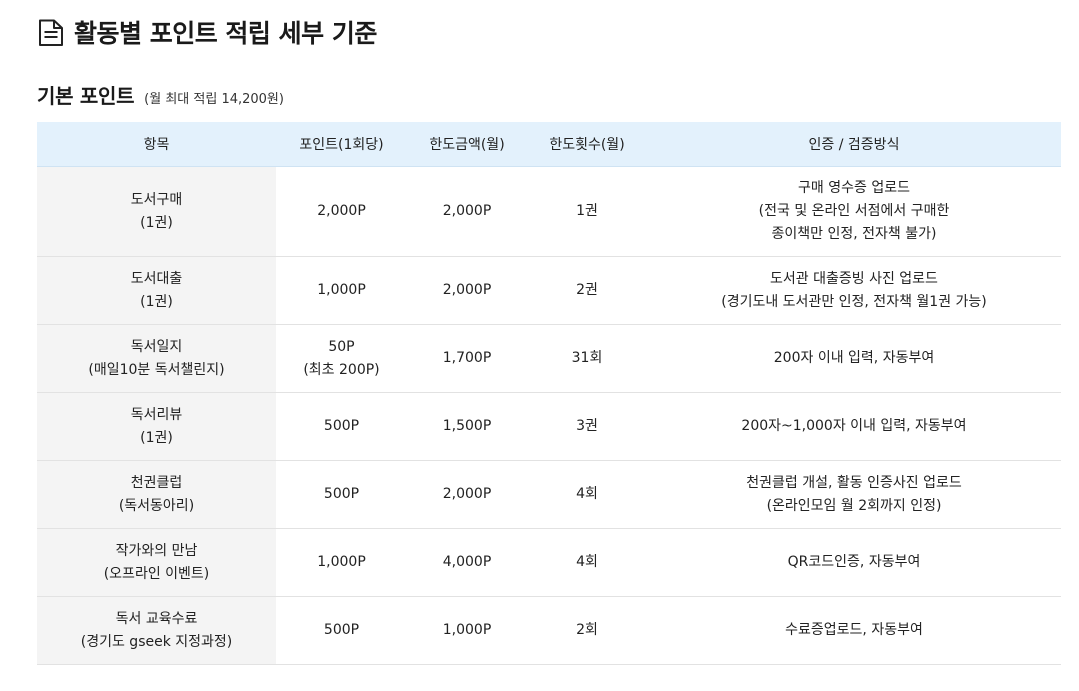 This screenshot has width=1079, height=691. What do you see at coordinates (156, 573) in the screenshot?
I see `item-sub: (오프라인 이벤트)` at bounding box center [156, 573].